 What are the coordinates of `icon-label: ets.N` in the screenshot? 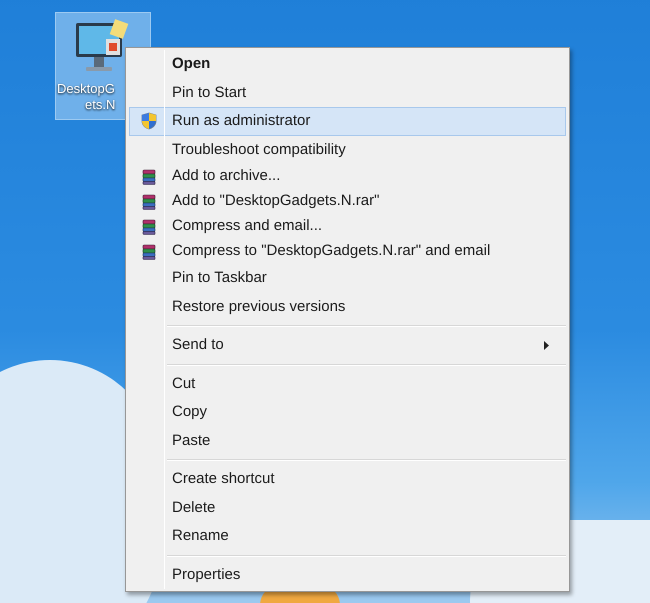 It's located at (100, 105).